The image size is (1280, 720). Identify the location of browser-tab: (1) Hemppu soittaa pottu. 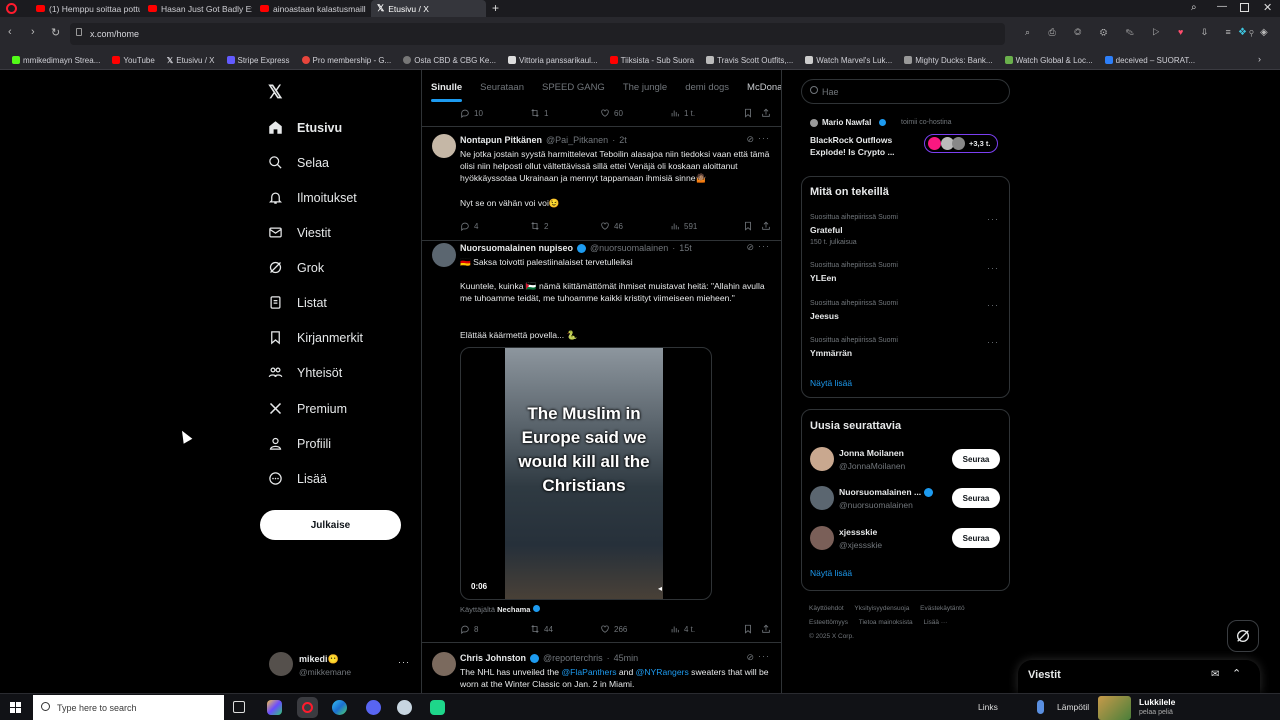
(85, 8).